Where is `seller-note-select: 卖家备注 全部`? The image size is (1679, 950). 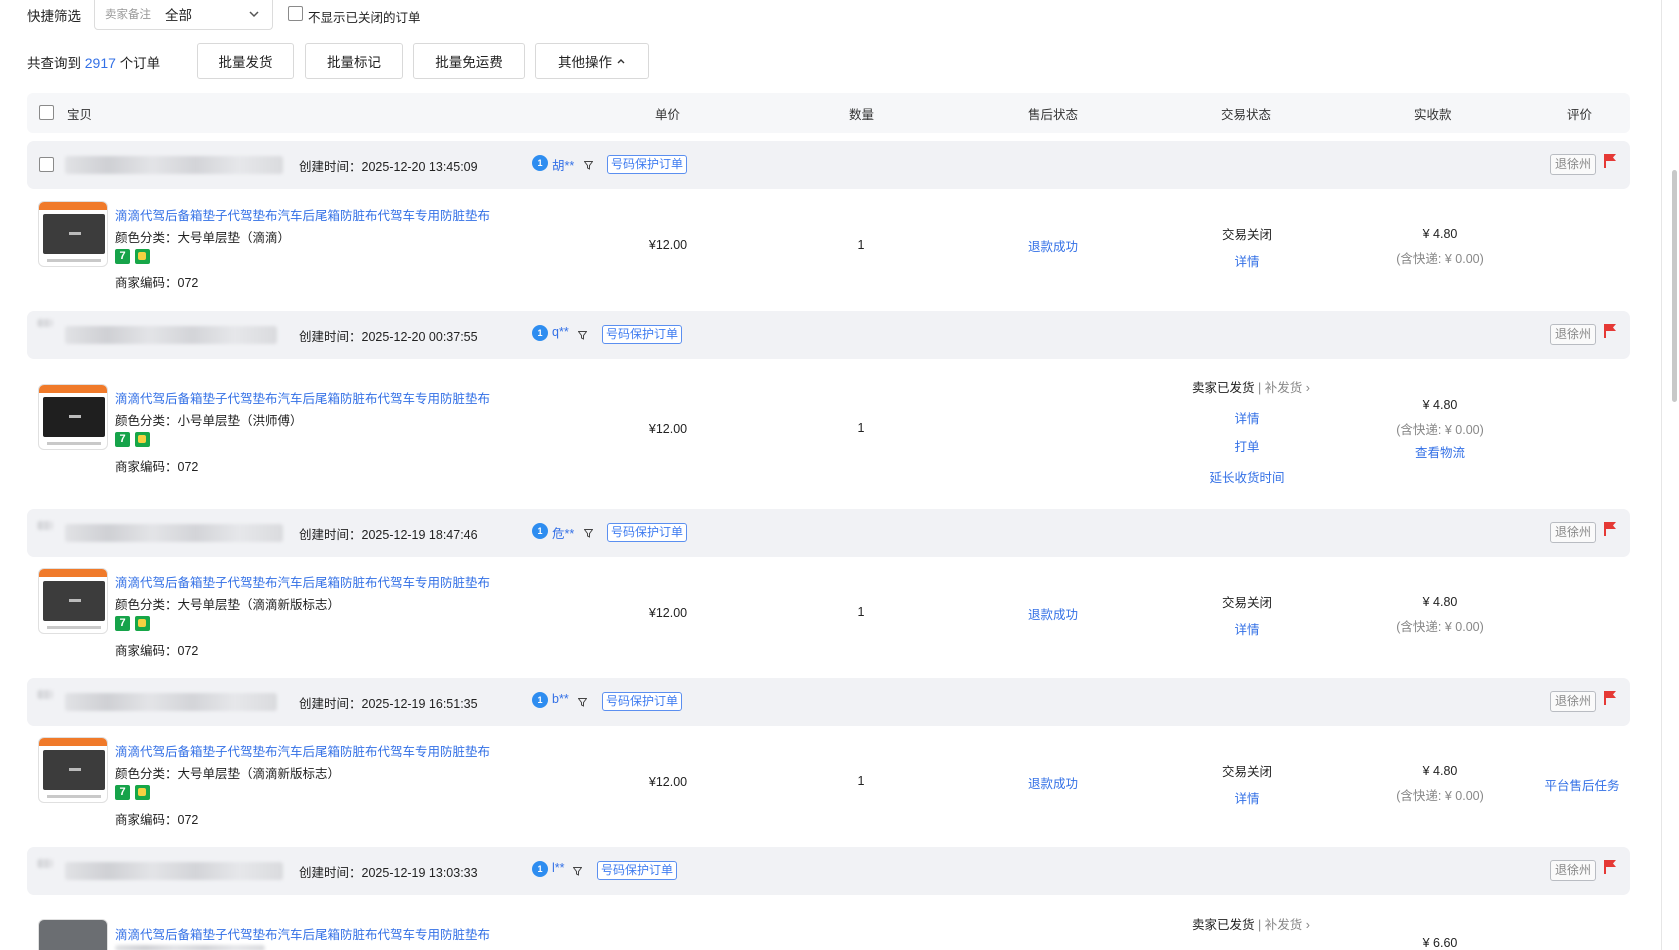
seller-note-select: 卖家备注 全部 is located at coordinates (183, 15).